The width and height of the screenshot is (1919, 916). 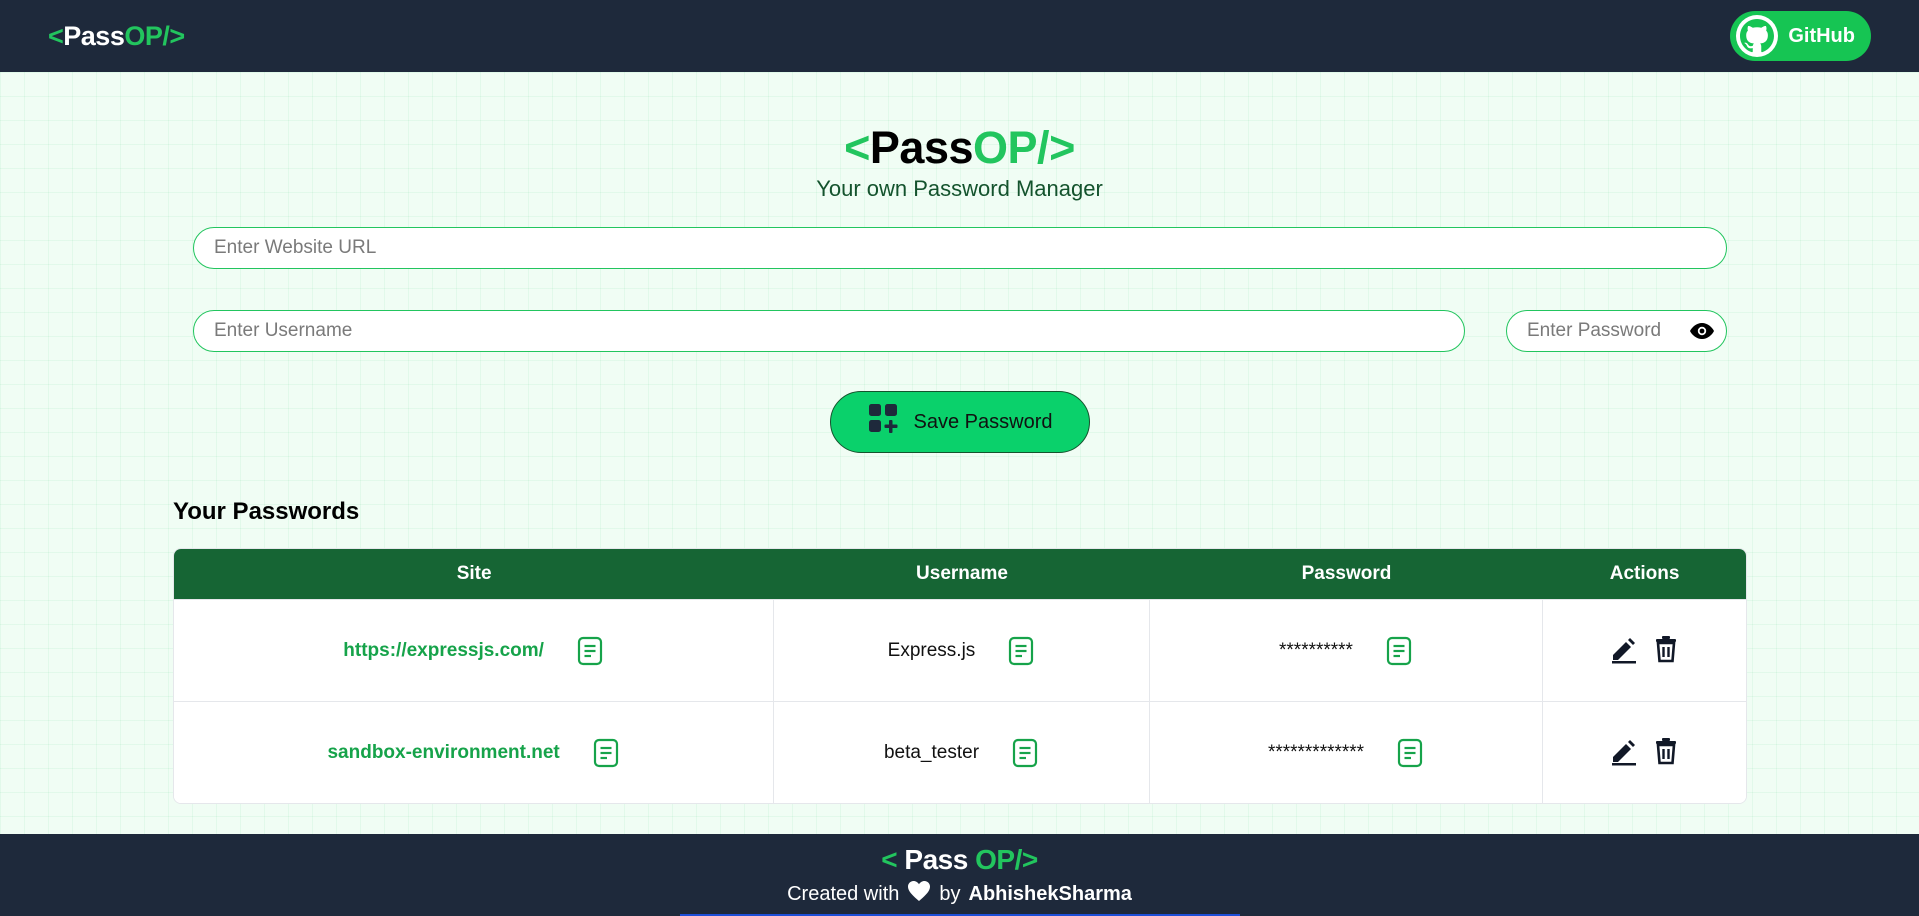 What do you see at coordinates (950, 893) in the screenshot?
I see `by-text: by` at bounding box center [950, 893].